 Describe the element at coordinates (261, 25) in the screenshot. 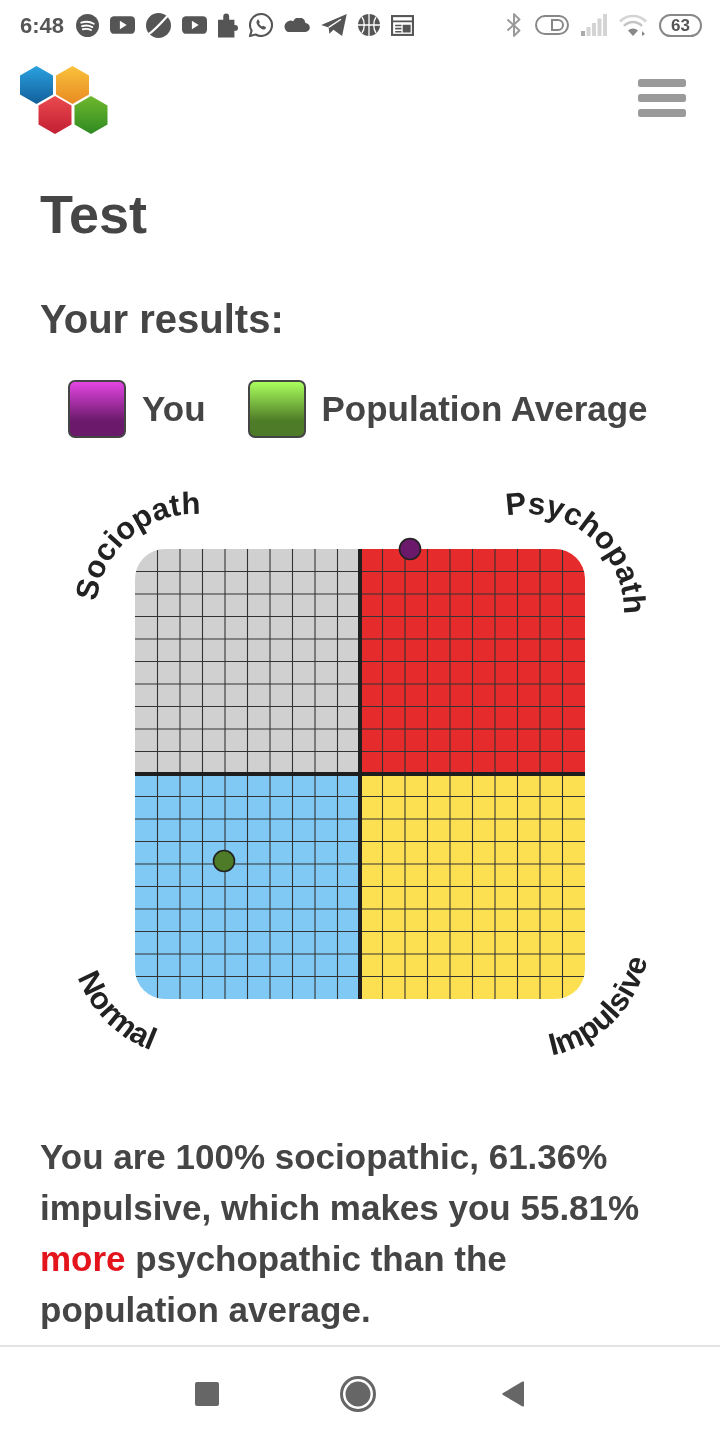

I see `phone-chat-icon` at that location.